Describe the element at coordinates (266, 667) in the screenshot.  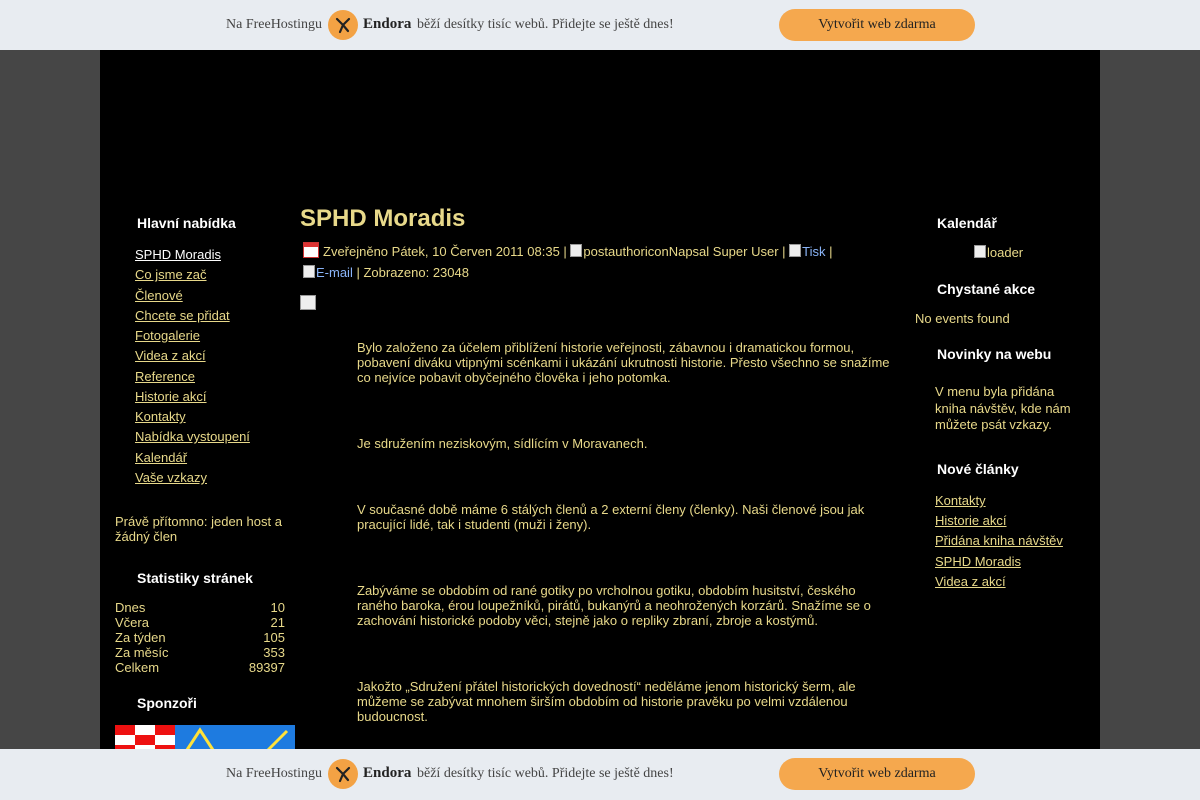
I see `stat-value: 89397` at that location.